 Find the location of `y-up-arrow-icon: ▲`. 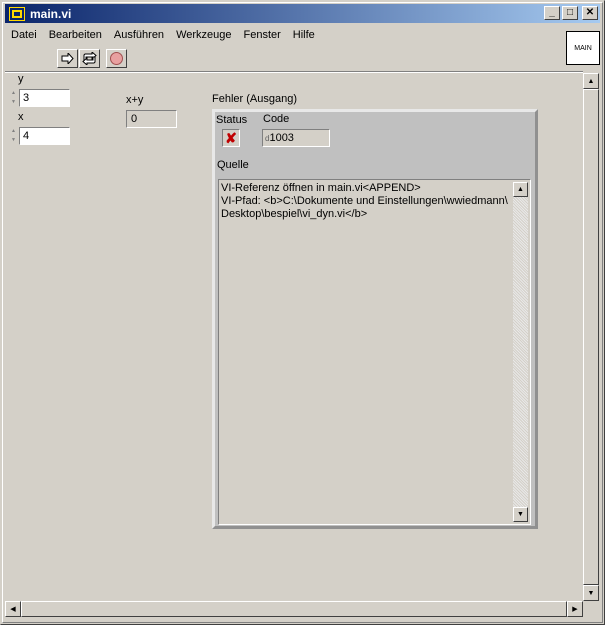

y-up-arrow-icon: ▲ is located at coordinates (13, 93).